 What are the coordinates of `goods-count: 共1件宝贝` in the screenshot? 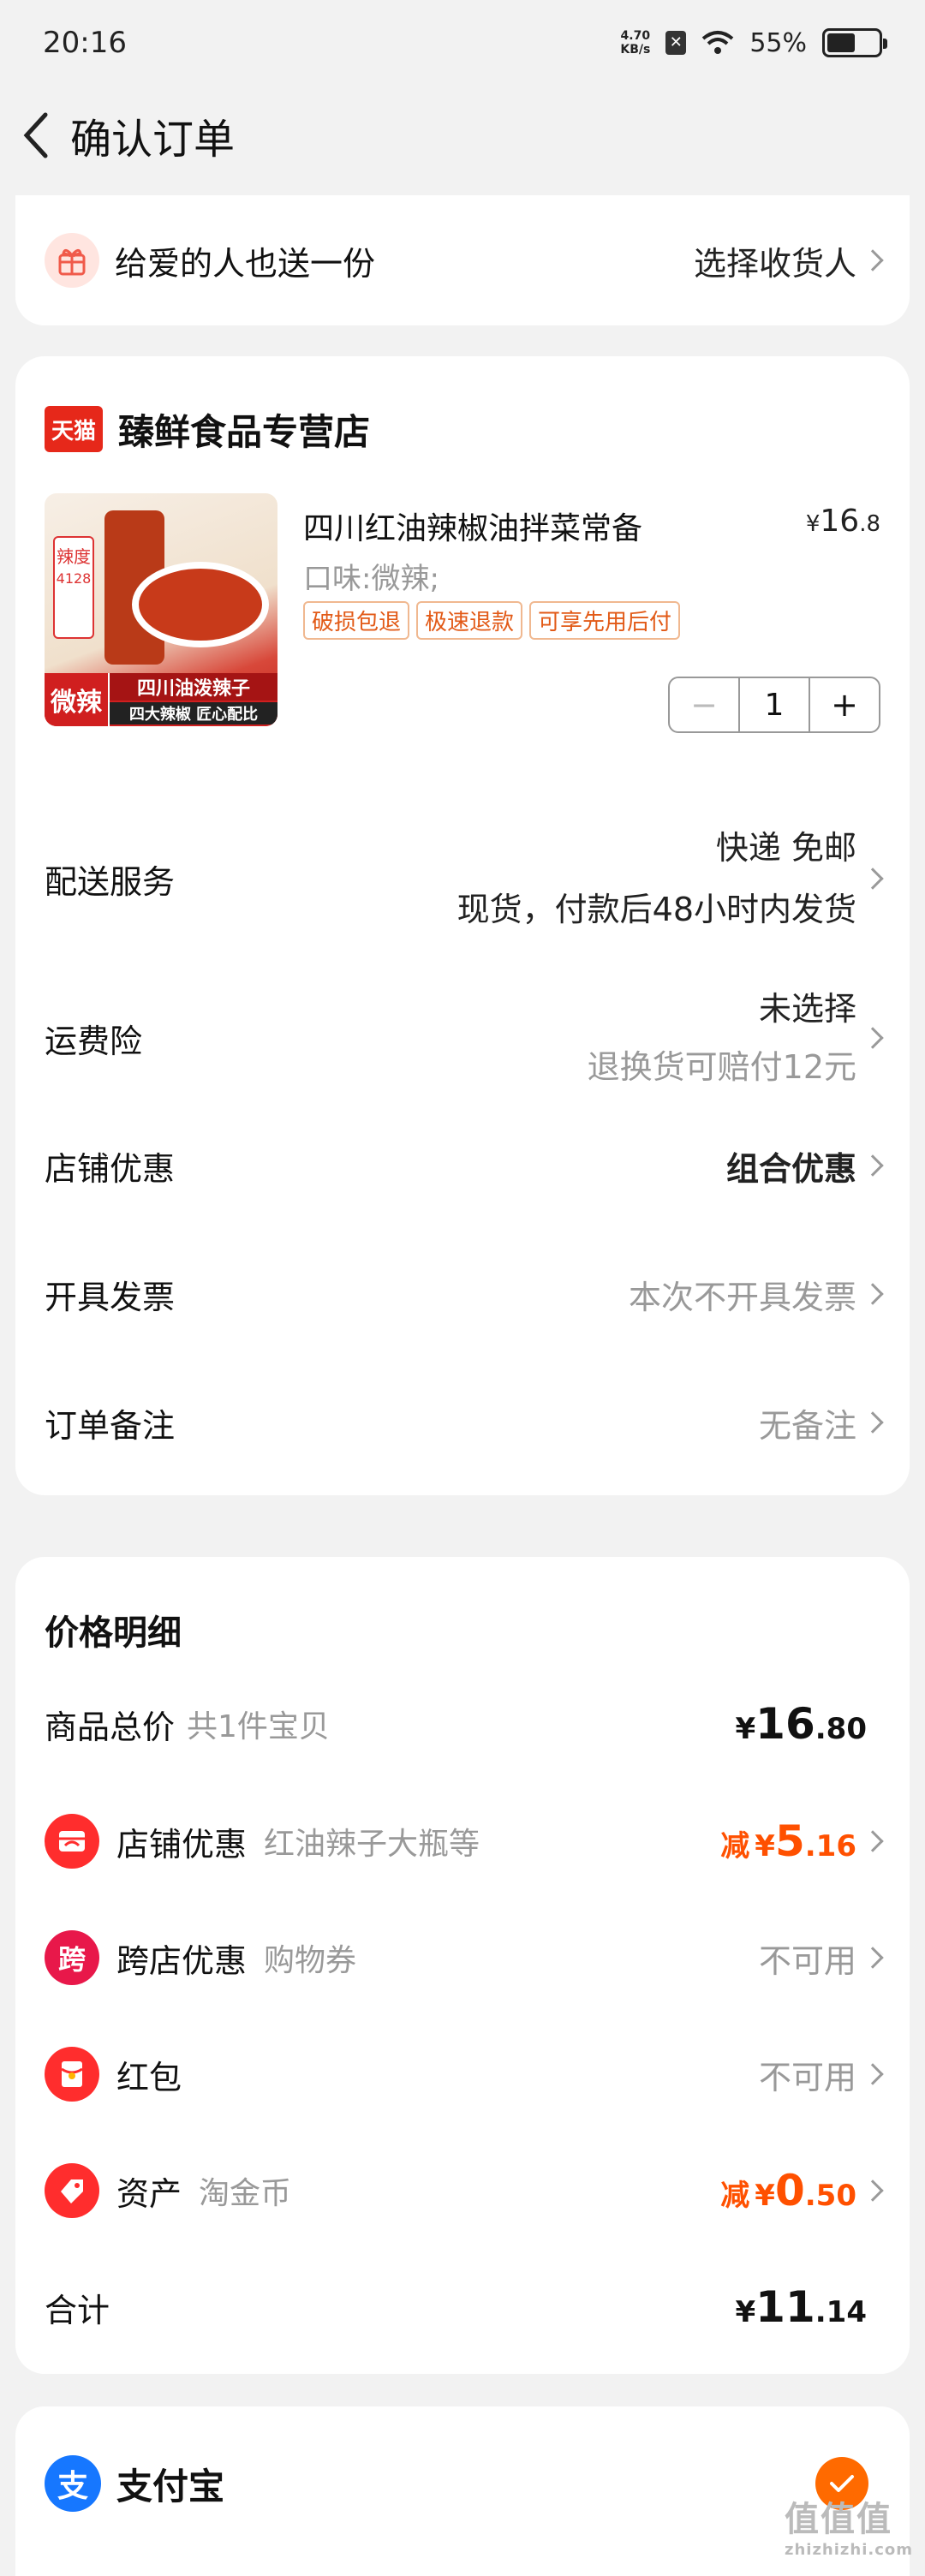 It's located at (258, 1726).